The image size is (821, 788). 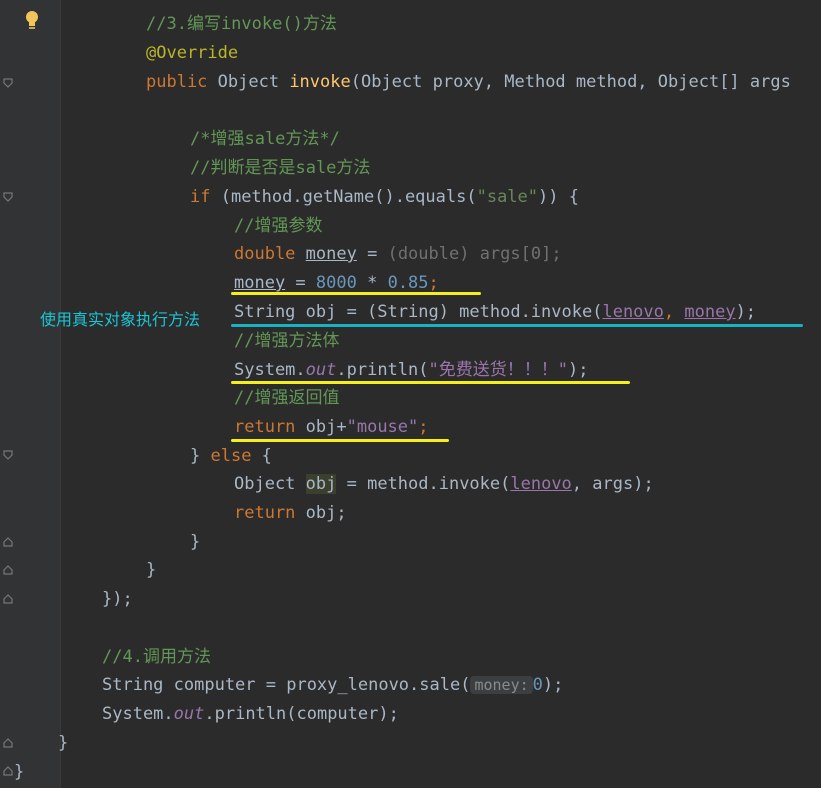 I want to click on code-number: 0, so click(x=537, y=685).